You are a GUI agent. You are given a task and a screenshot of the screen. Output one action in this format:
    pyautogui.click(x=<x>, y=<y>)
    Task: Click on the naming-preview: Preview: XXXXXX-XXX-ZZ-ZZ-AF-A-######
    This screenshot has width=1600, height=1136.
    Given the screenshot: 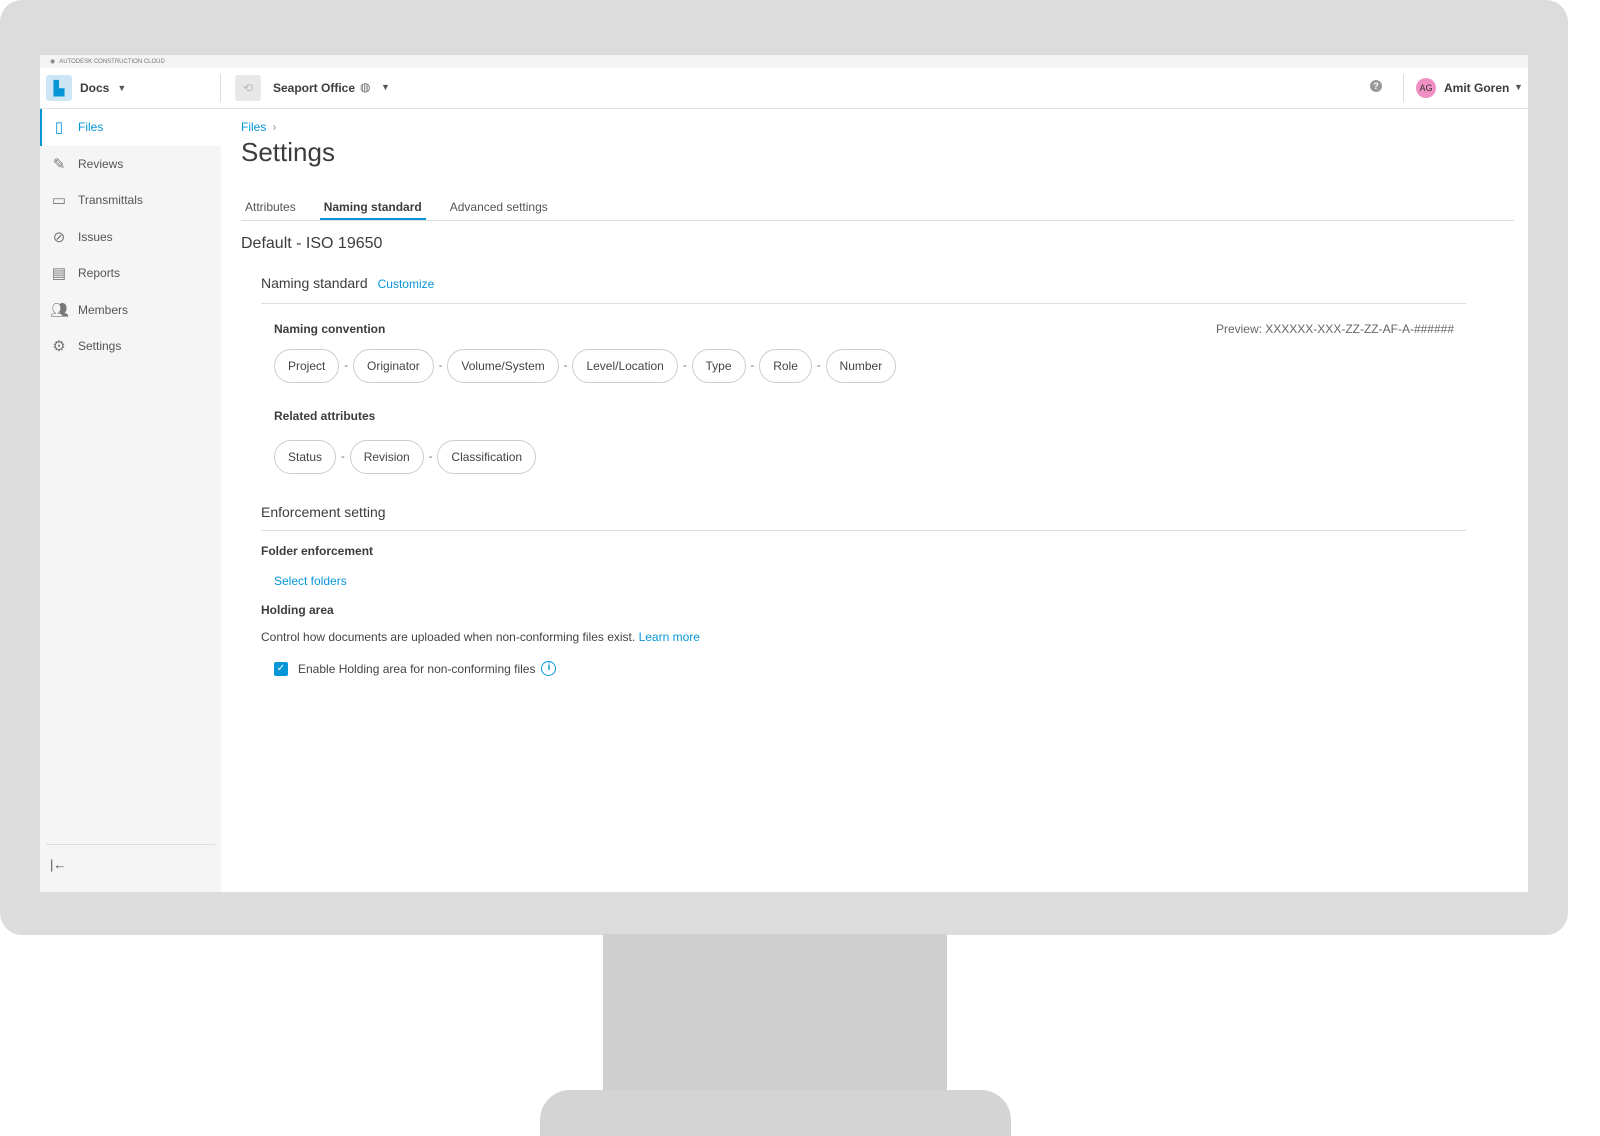 What is the action you would take?
    pyautogui.click(x=1334, y=329)
    